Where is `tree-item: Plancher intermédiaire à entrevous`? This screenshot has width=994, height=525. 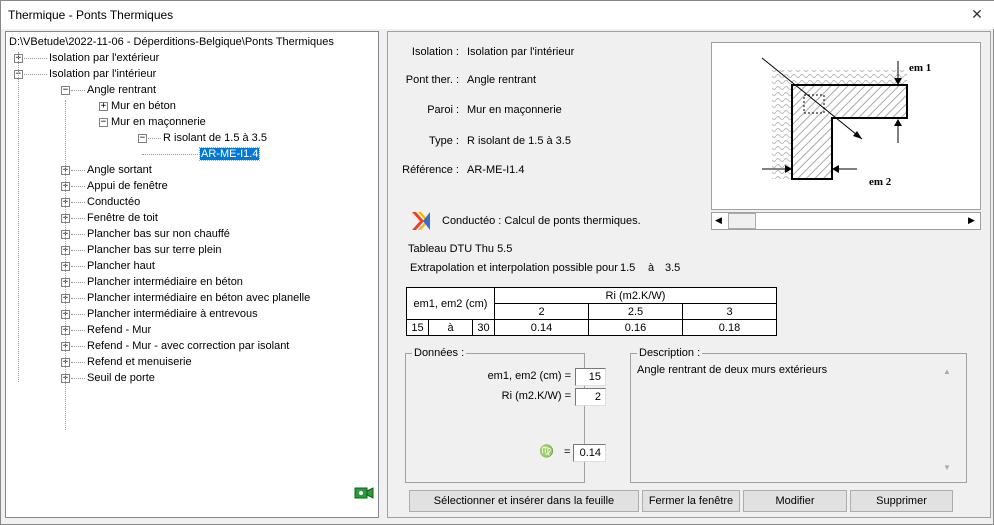 tree-item: Plancher intermédiaire à entrevous is located at coordinates (172, 314).